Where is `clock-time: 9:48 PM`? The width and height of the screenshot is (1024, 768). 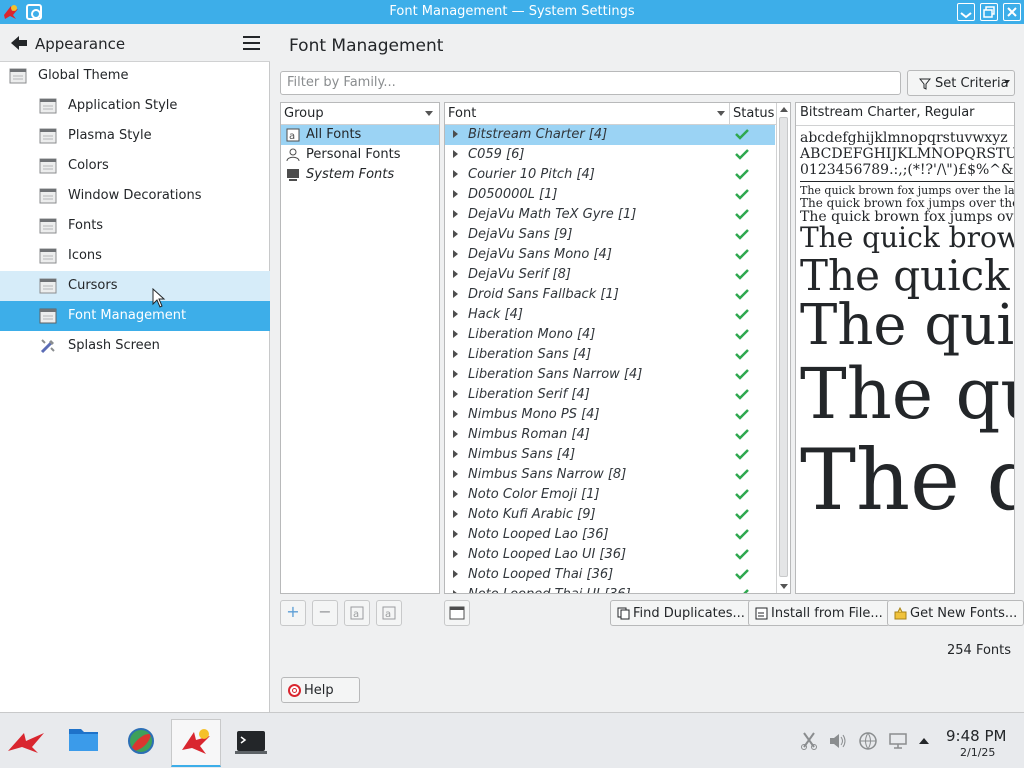 clock-time: 9:48 PM is located at coordinates (976, 736).